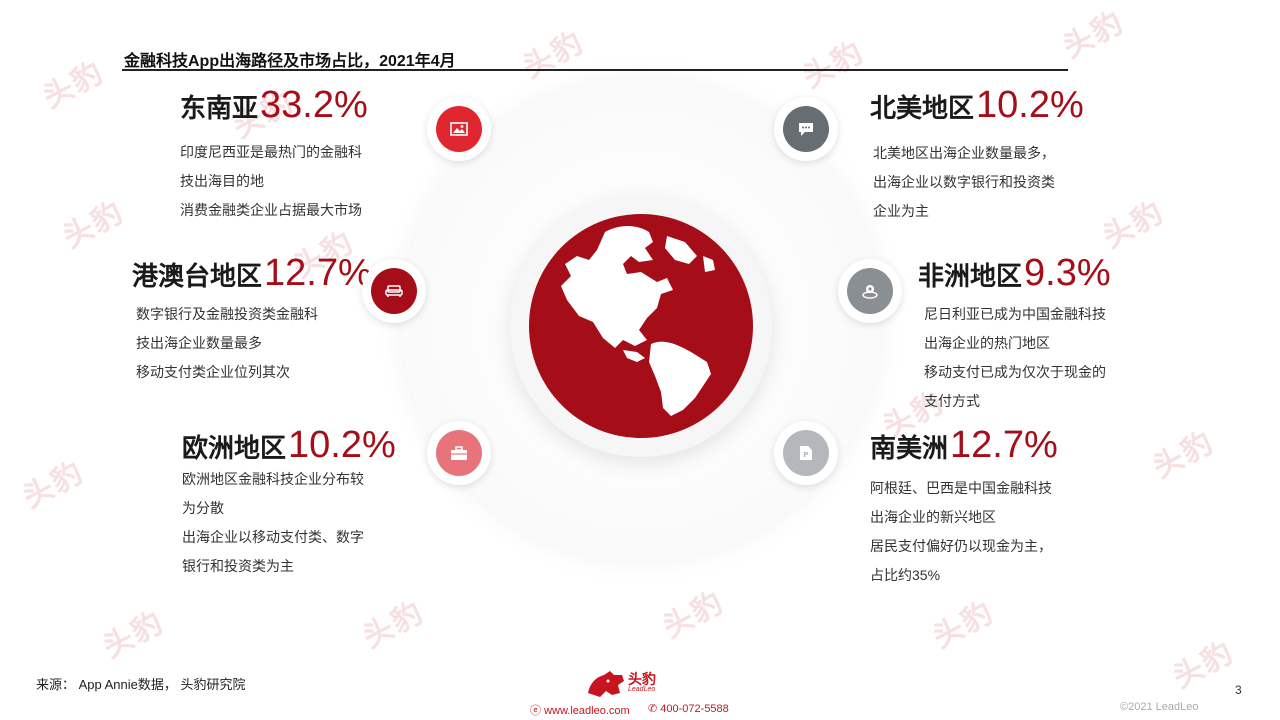 Image resolution: width=1280 pixels, height=720 pixels. What do you see at coordinates (203, 508) in the screenshot?
I see `desc-line: 为分散` at bounding box center [203, 508].